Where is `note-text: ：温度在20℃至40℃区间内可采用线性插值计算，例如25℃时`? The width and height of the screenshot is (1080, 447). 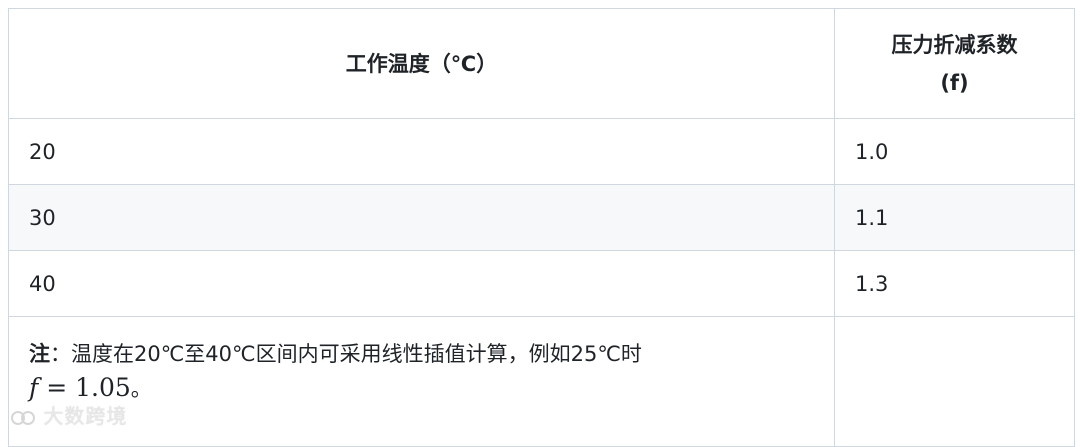
note-text: ：温度在20℃至40℃区间内可采用线性插值计算，例如25℃时 is located at coordinates (346, 354).